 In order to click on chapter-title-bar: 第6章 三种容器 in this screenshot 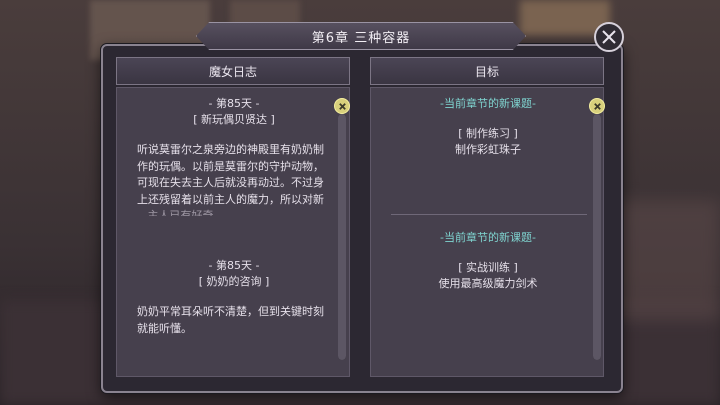, I will do `click(361, 36)`.